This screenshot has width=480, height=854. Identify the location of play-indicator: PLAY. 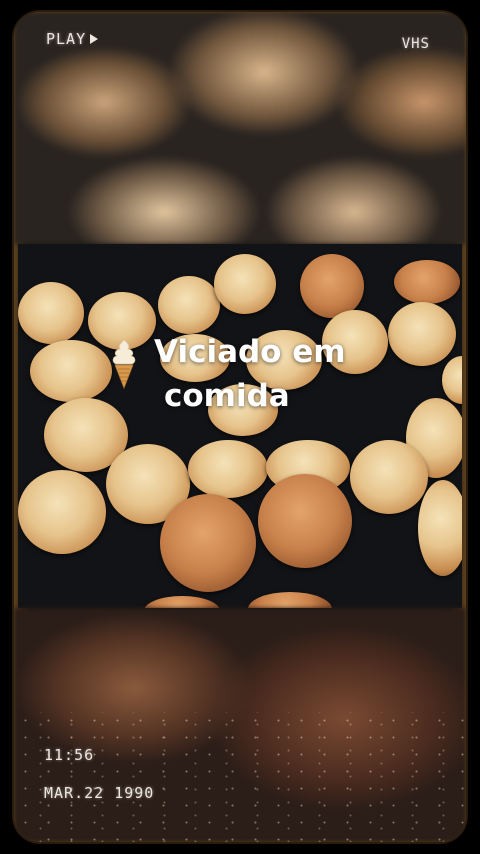
(72, 39).